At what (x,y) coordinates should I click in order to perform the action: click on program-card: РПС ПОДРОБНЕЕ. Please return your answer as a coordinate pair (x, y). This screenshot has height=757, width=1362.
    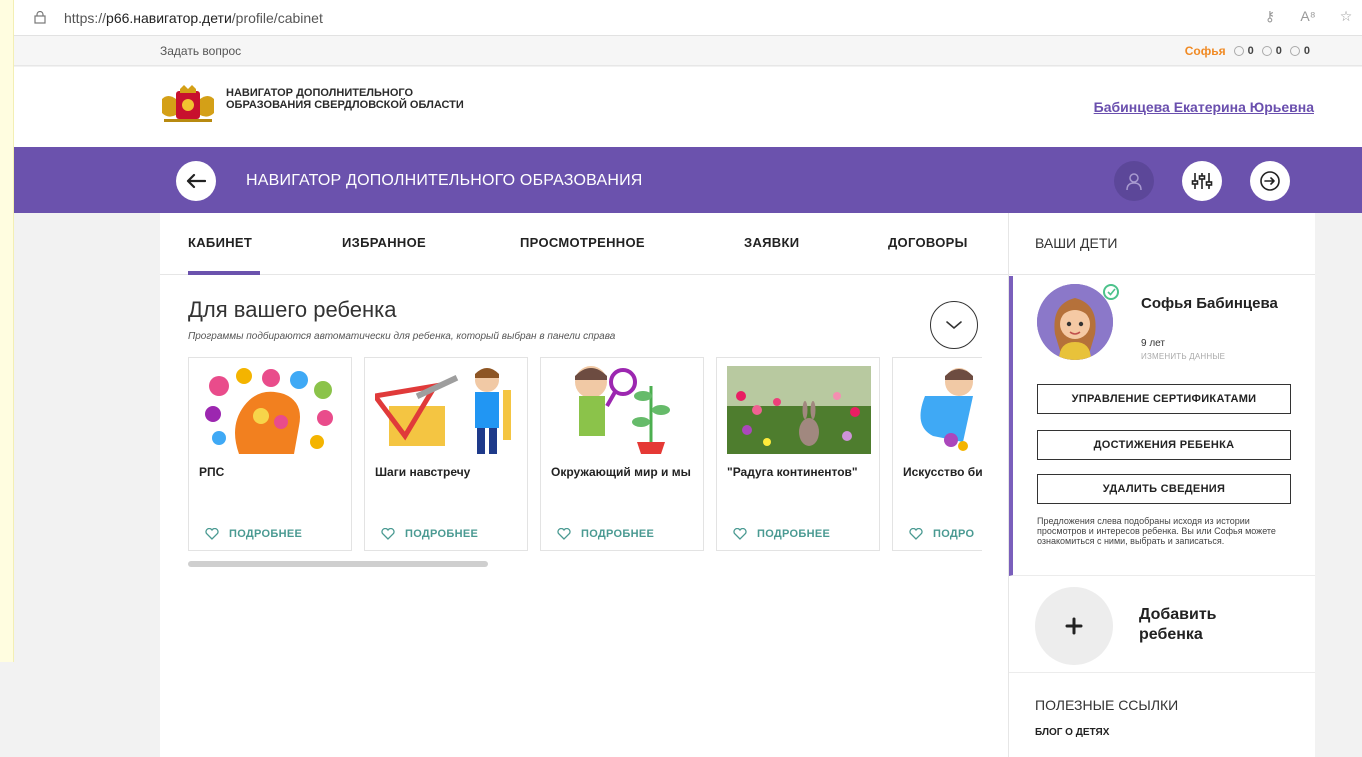
    Looking at the image, I should click on (270, 454).